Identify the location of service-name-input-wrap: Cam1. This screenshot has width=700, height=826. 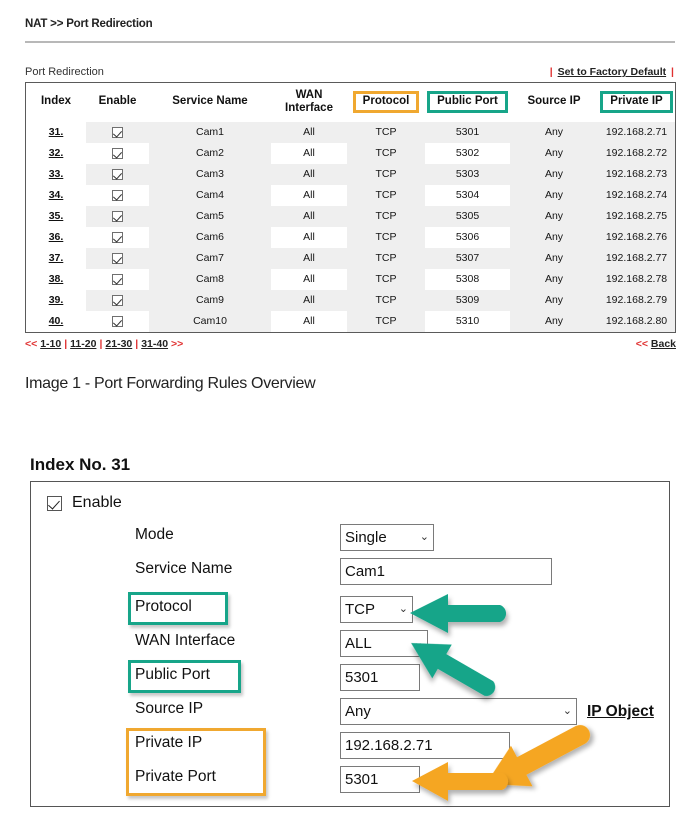
(446, 571).